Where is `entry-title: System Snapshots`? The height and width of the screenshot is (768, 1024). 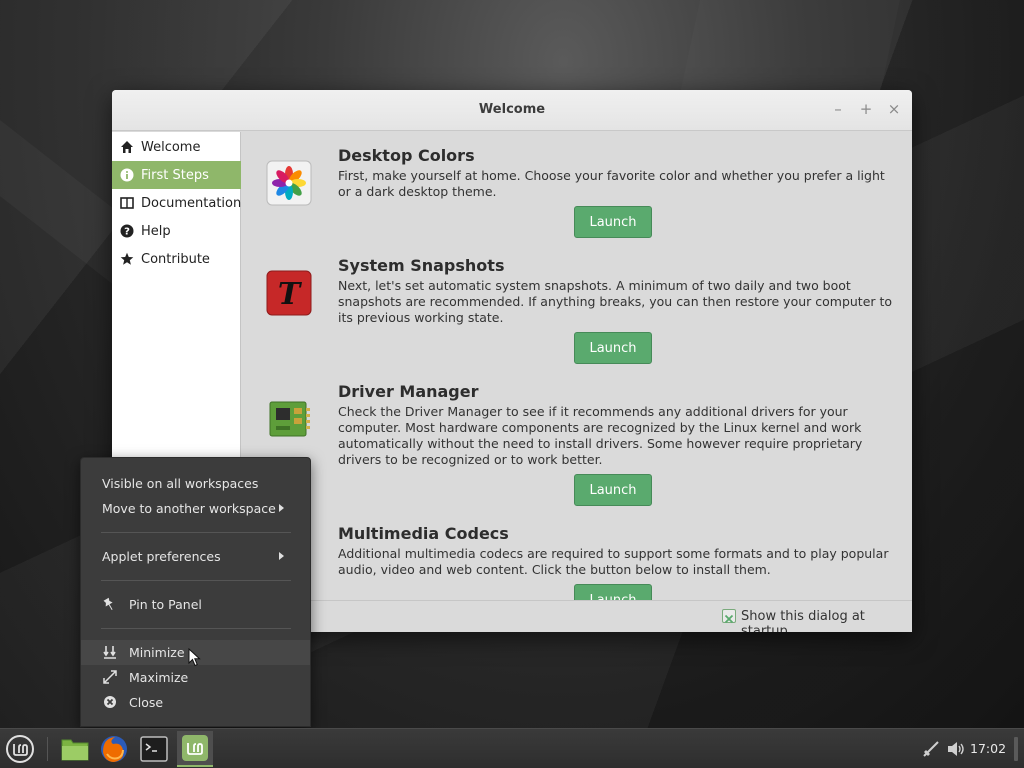 entry-title: System Snapshots is located at coordinates (421, 265).